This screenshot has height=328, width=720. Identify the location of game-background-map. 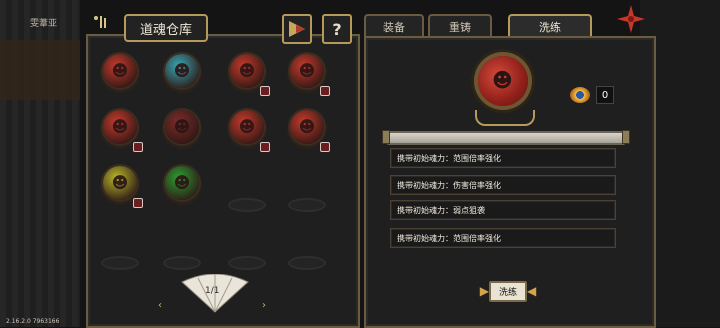
(40, 163).